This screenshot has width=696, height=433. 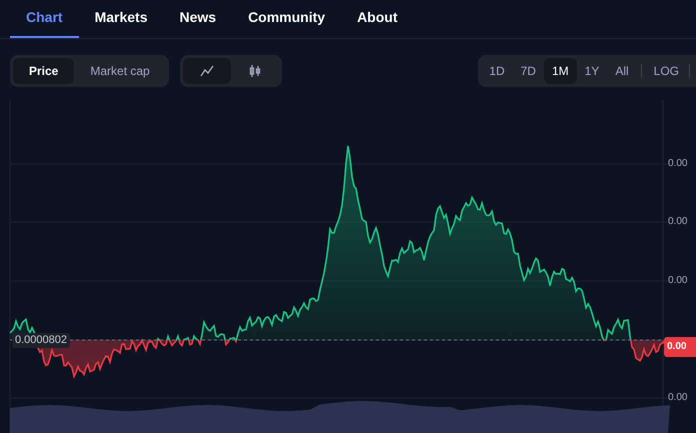 What do you see at coordinates (121, 19) in the screenshot?
I see `nav-tab: Markets` at bounding box center [121, 19].